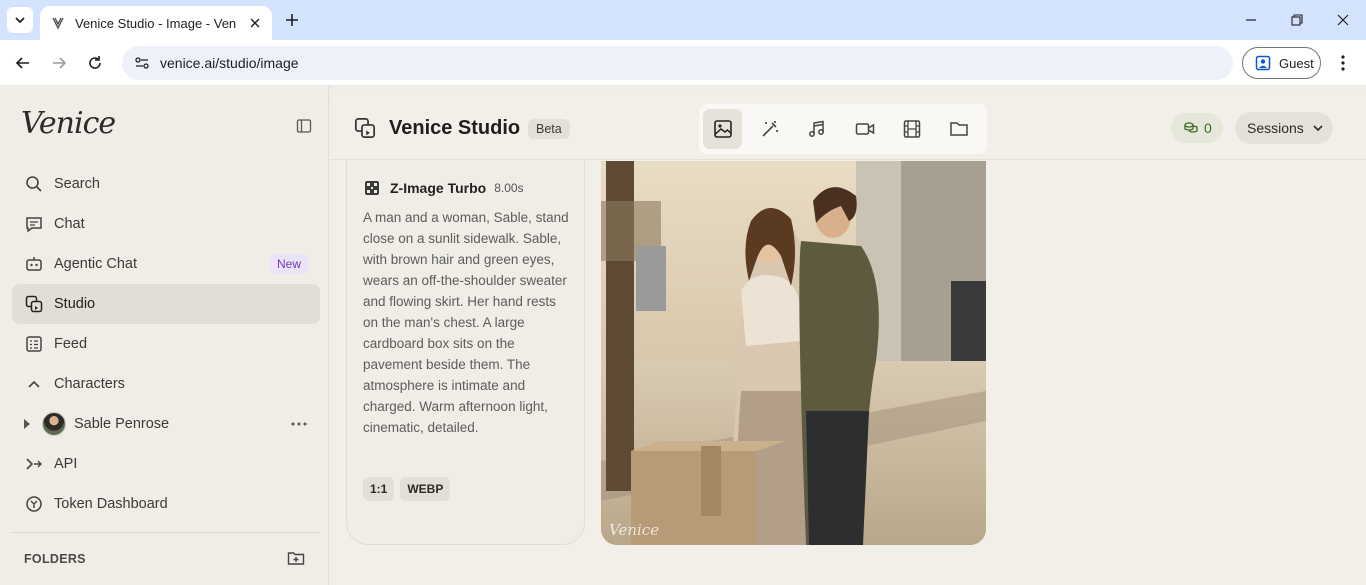 This screenshot has width=1366, height=585. What do you see at coordinates (166, 464) in the screenshot?
I see `sidebar-item-api: API` at bounding box center [166, 464].